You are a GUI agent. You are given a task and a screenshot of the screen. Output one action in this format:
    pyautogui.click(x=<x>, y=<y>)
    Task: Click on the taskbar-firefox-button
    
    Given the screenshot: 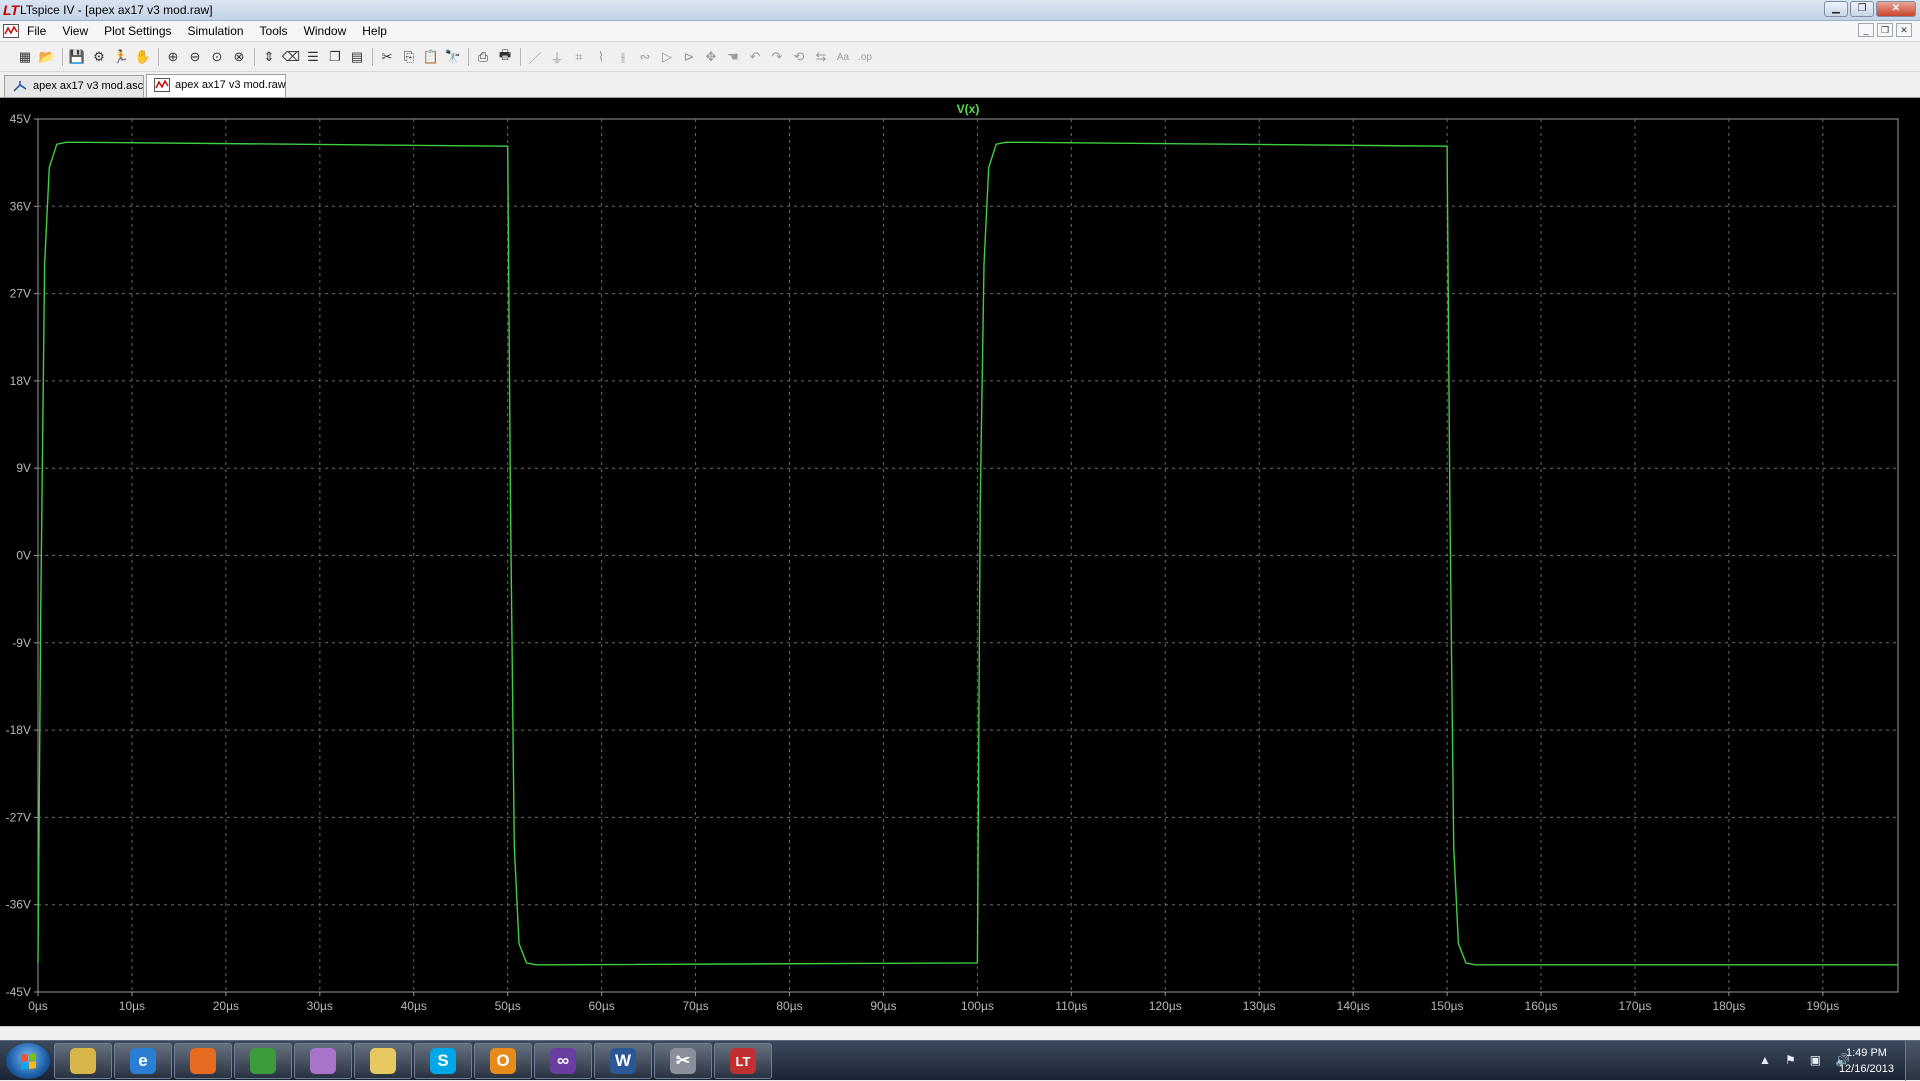 What is the action you would take?
    pyautogui.click(x=203, y=1061)
    